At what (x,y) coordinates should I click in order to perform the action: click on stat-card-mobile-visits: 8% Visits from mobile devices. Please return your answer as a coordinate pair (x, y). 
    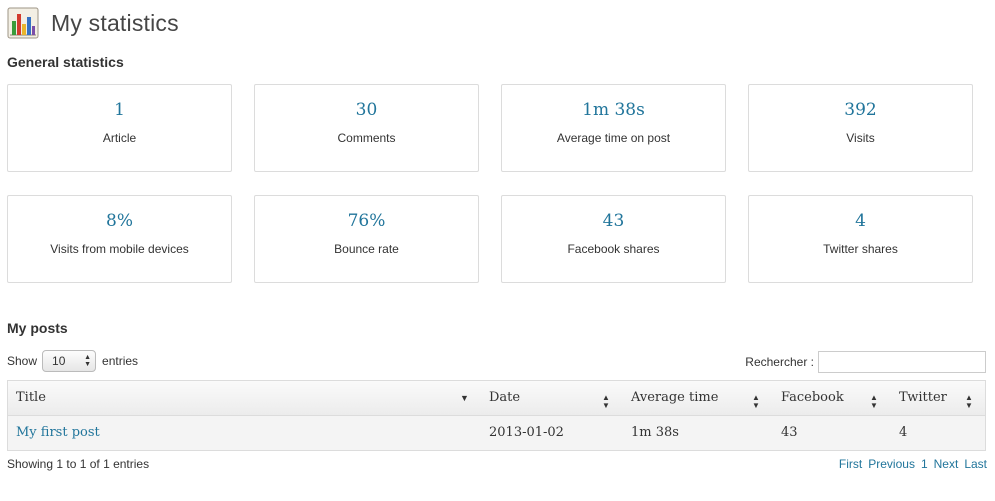
    Looking at the image, I should click on (119, 239).